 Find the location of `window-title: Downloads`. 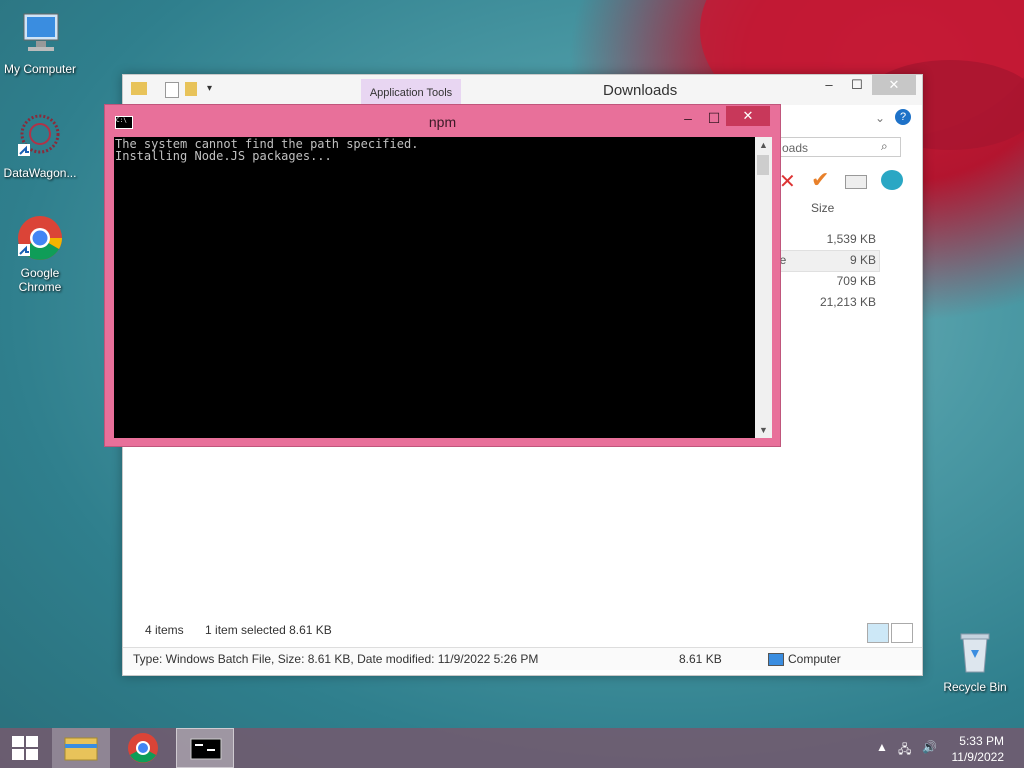

window-title: Downloads is located at coordinates (640, 90).